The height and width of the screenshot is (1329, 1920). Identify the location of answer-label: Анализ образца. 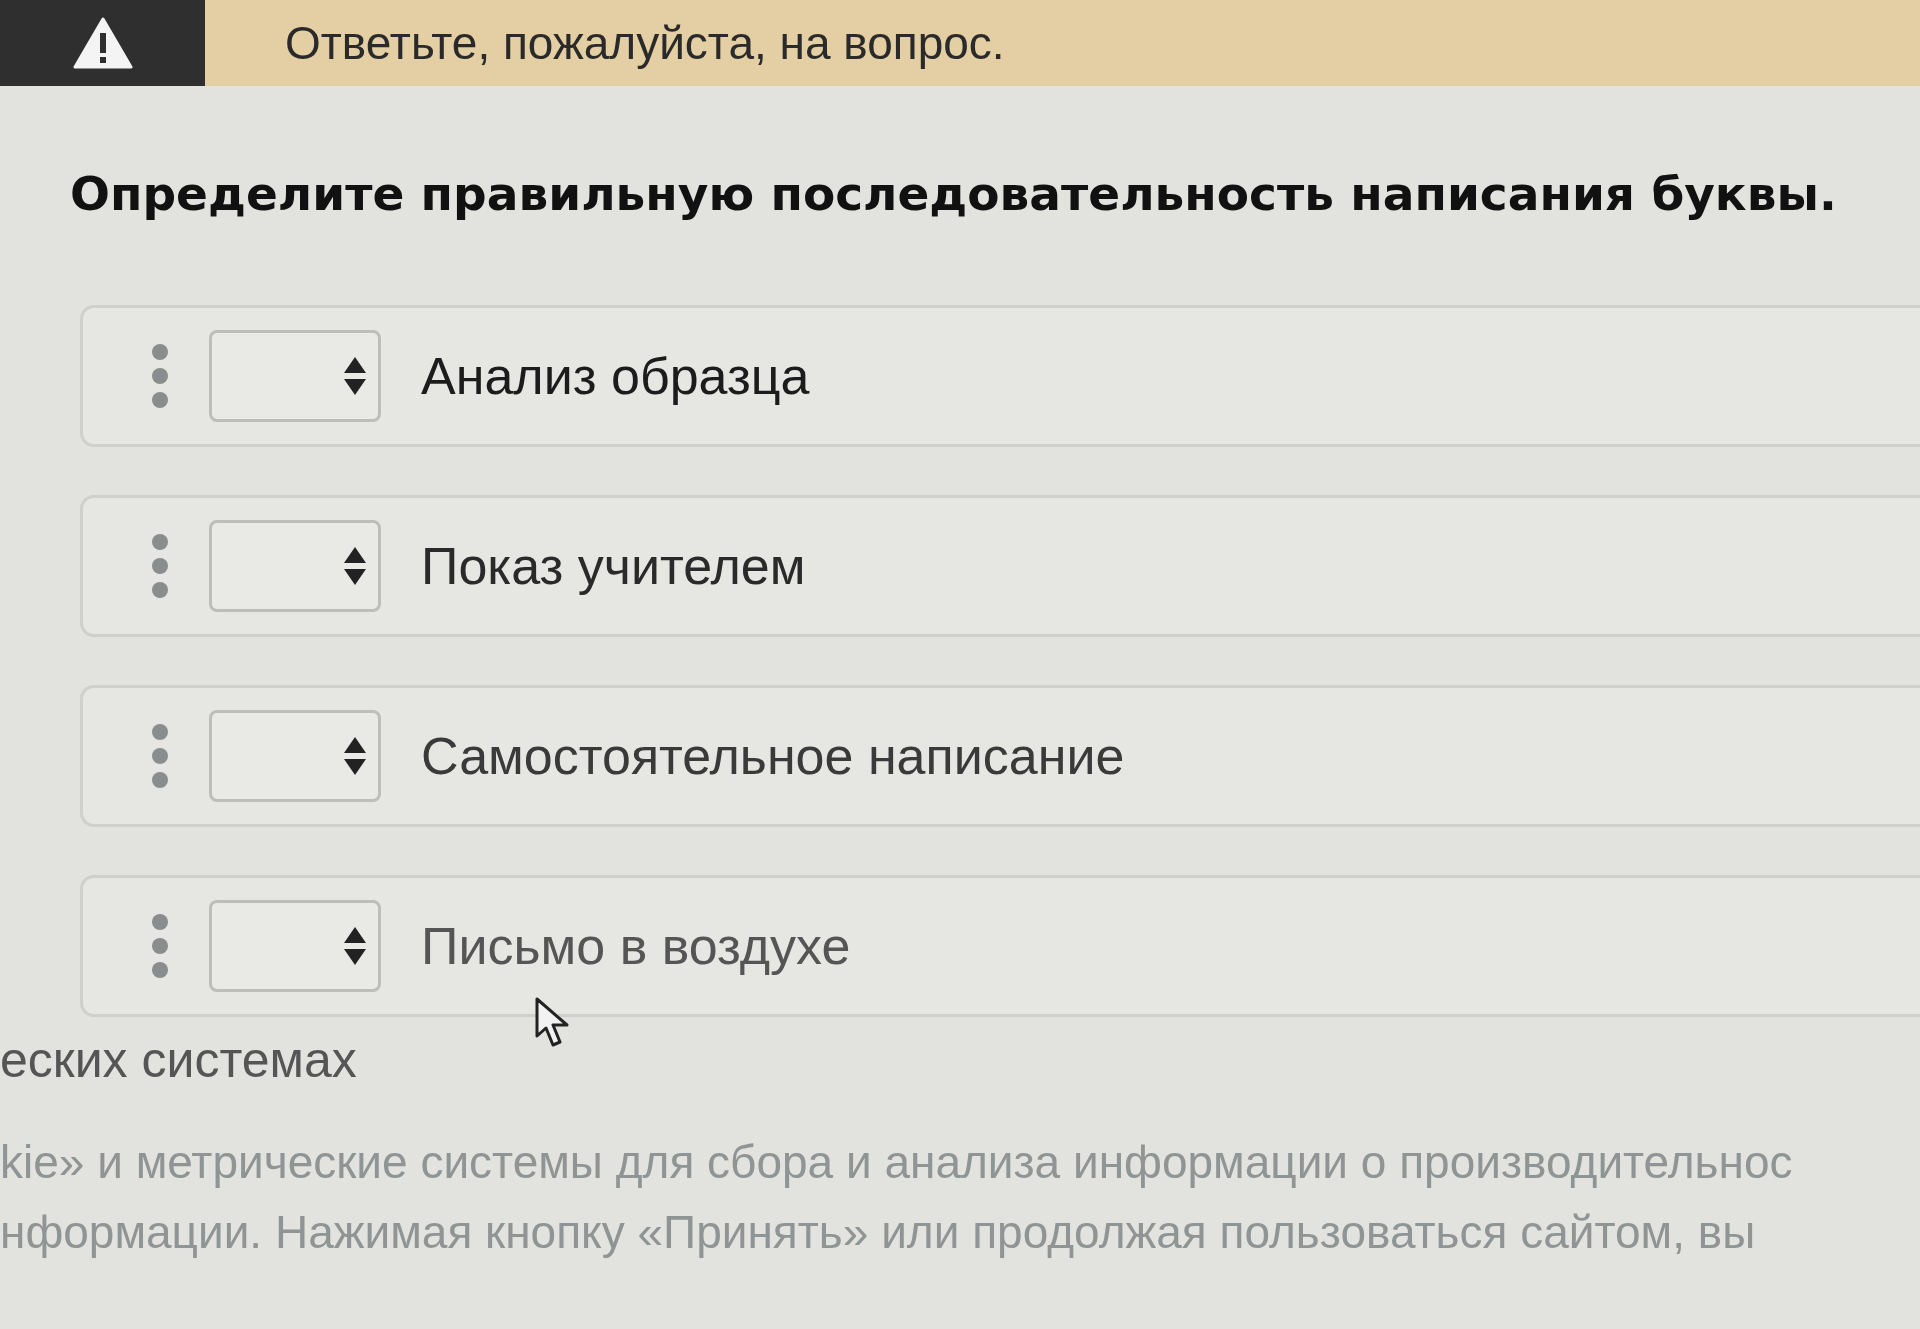
(615, 376).